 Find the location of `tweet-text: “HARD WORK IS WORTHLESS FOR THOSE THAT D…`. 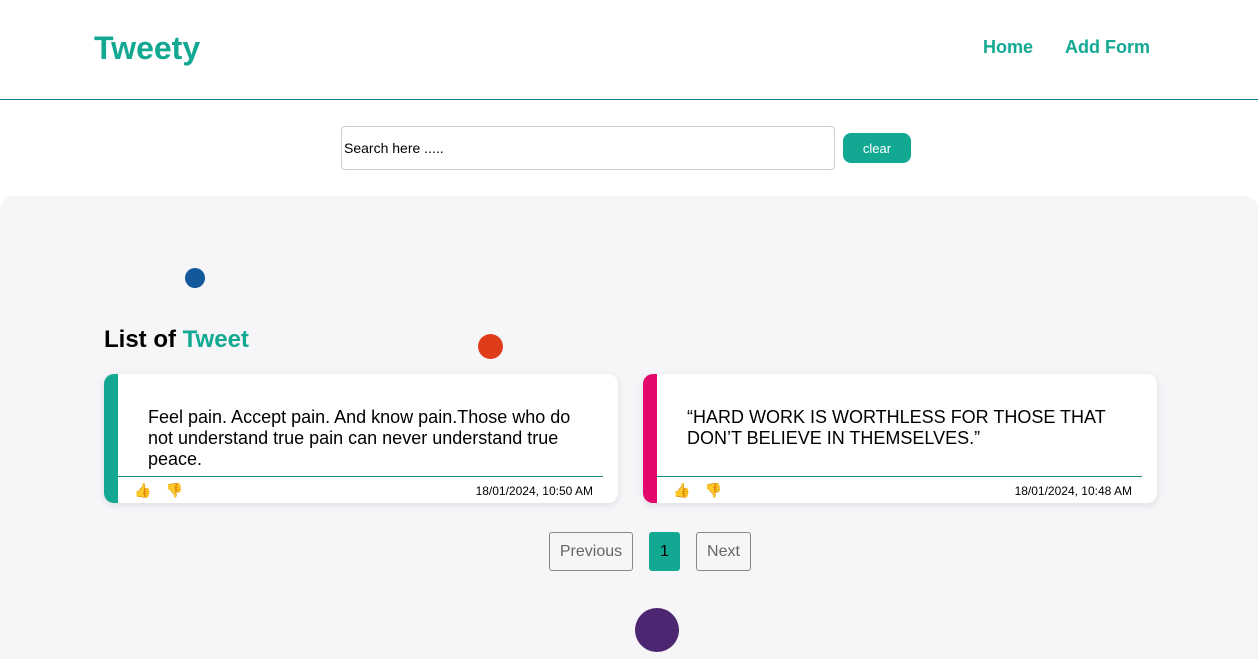

tweet-text: “HARD WORK IS WORTHLESS FOR THOSE THAT D… is located at coordinates (896, 427).